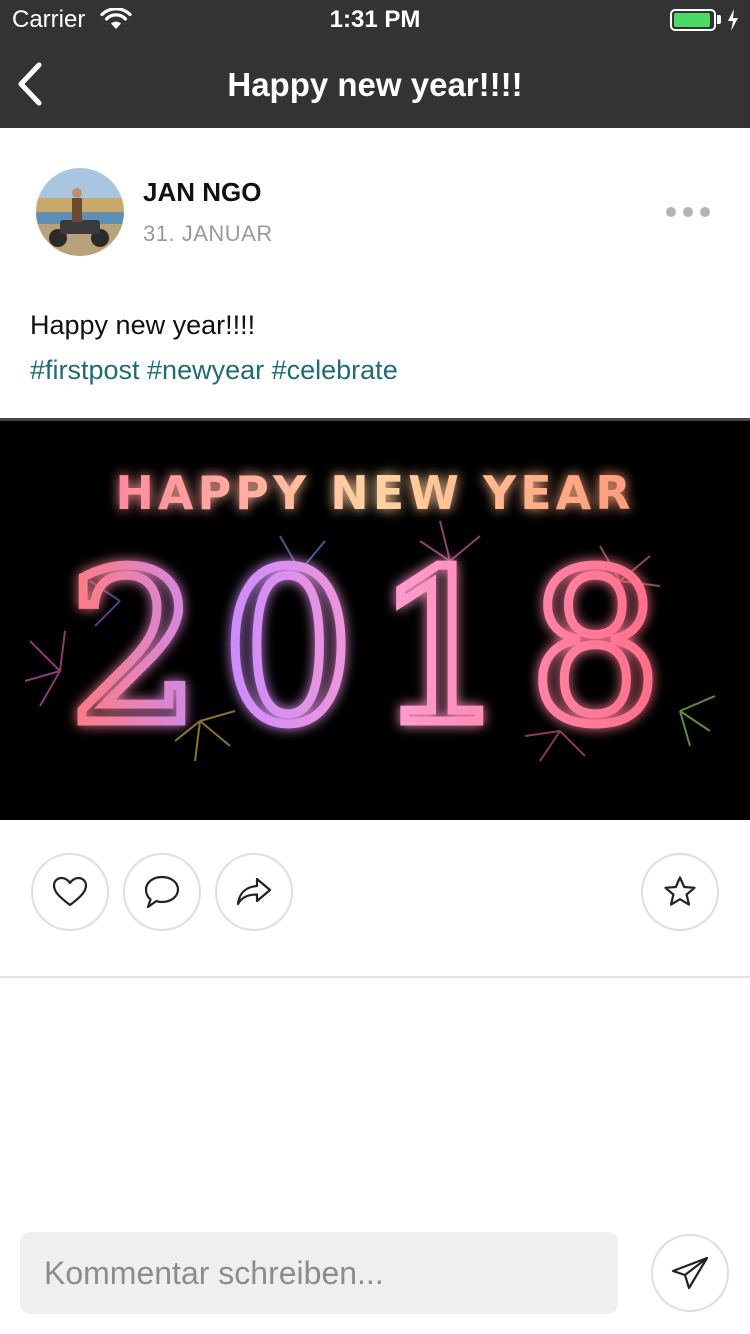 The height and width of the screenshot is (1334, 750). I want to click on more-horizontal-icon, so click(671, 212).